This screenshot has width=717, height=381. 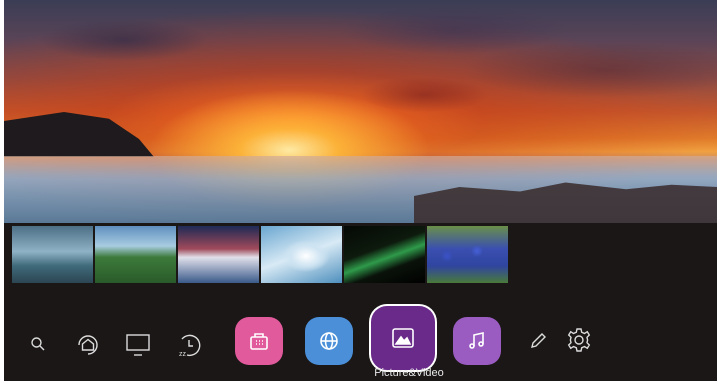 I want to click on thumbnail-green-leaf, so click(x=384, y=254).